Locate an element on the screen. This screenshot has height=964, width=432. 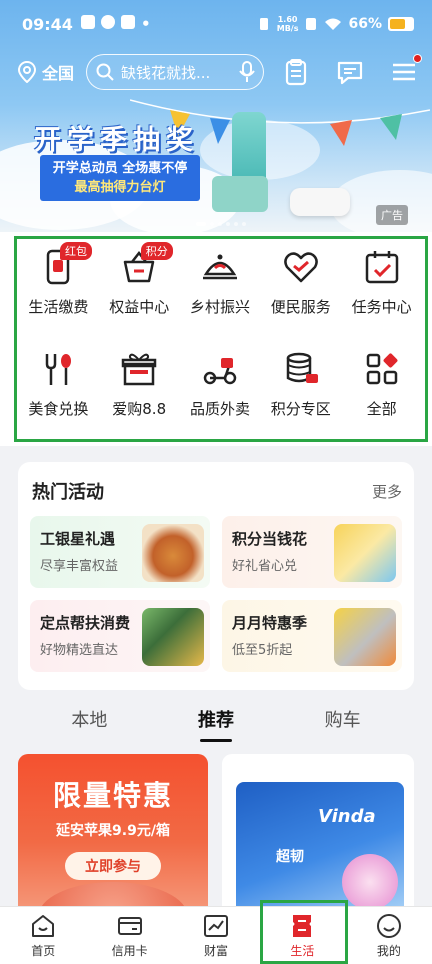
location-pin-icon is located at coordinates (27, 72).